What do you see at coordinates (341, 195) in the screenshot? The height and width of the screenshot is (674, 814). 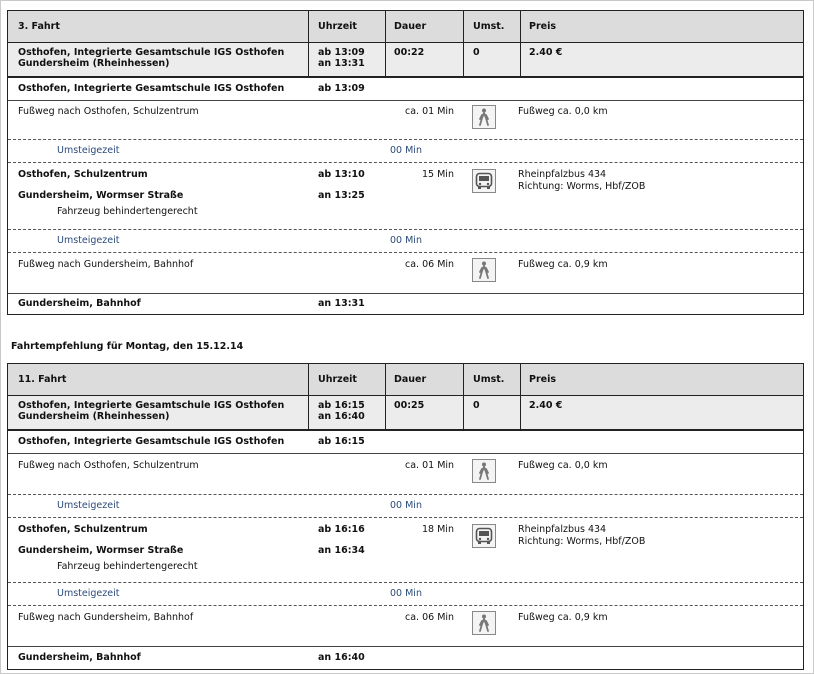 I see `bus-arrival: an 13:25` at bounding box center [341, 195].